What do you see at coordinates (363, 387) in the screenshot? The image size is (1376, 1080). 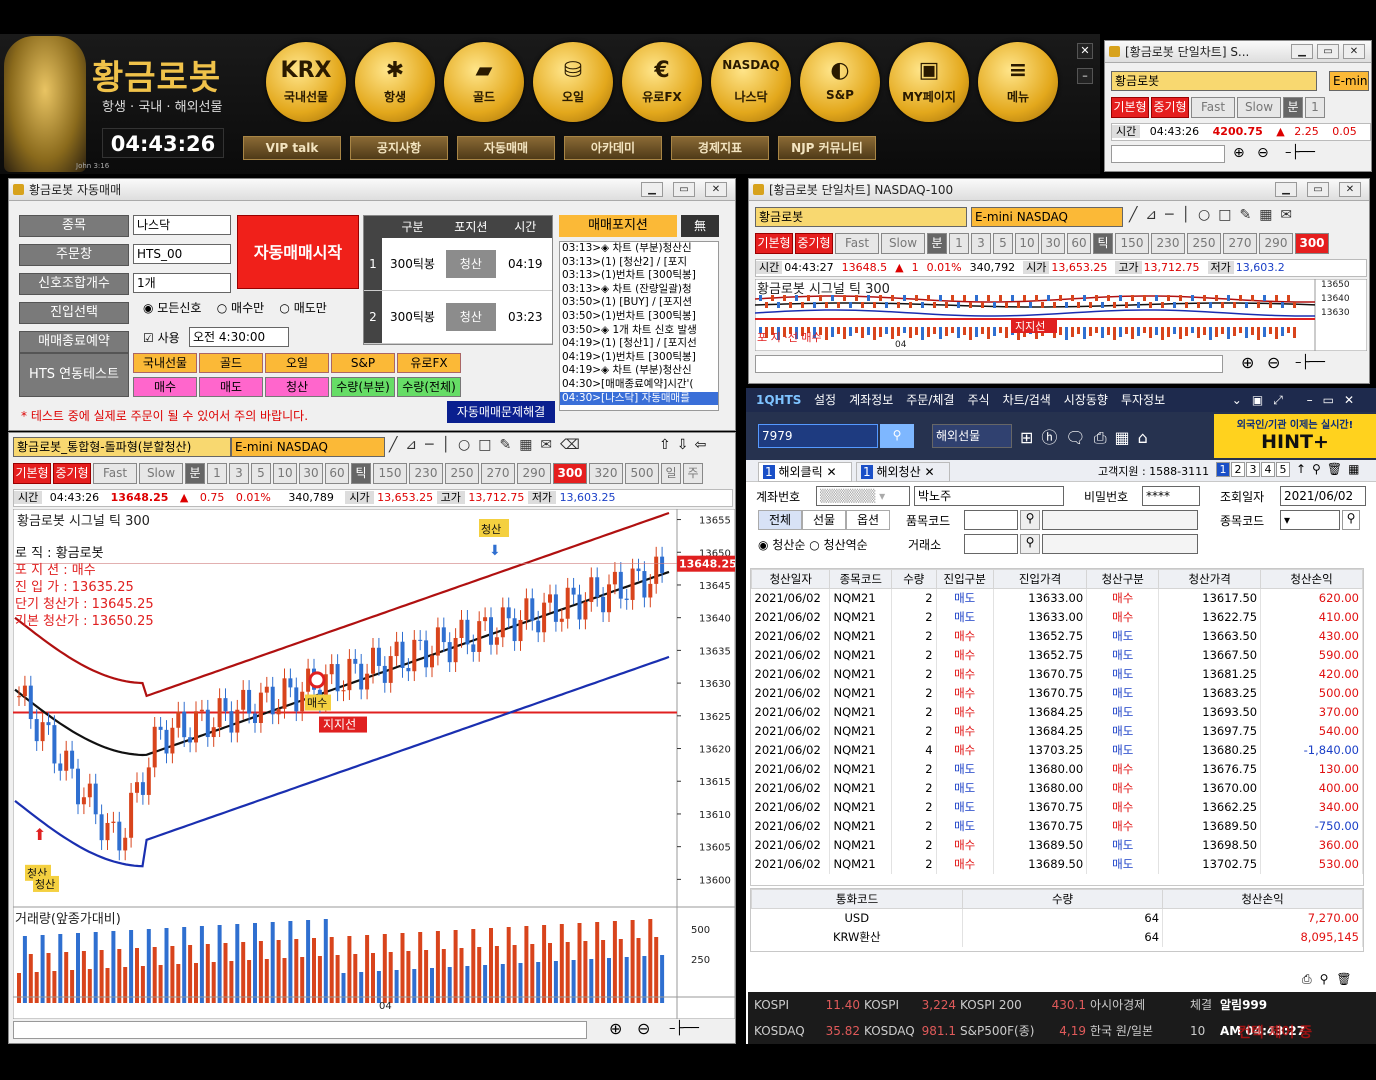 I see `hts-order-button: 수량(부분)` at bounding box center [363, 387].